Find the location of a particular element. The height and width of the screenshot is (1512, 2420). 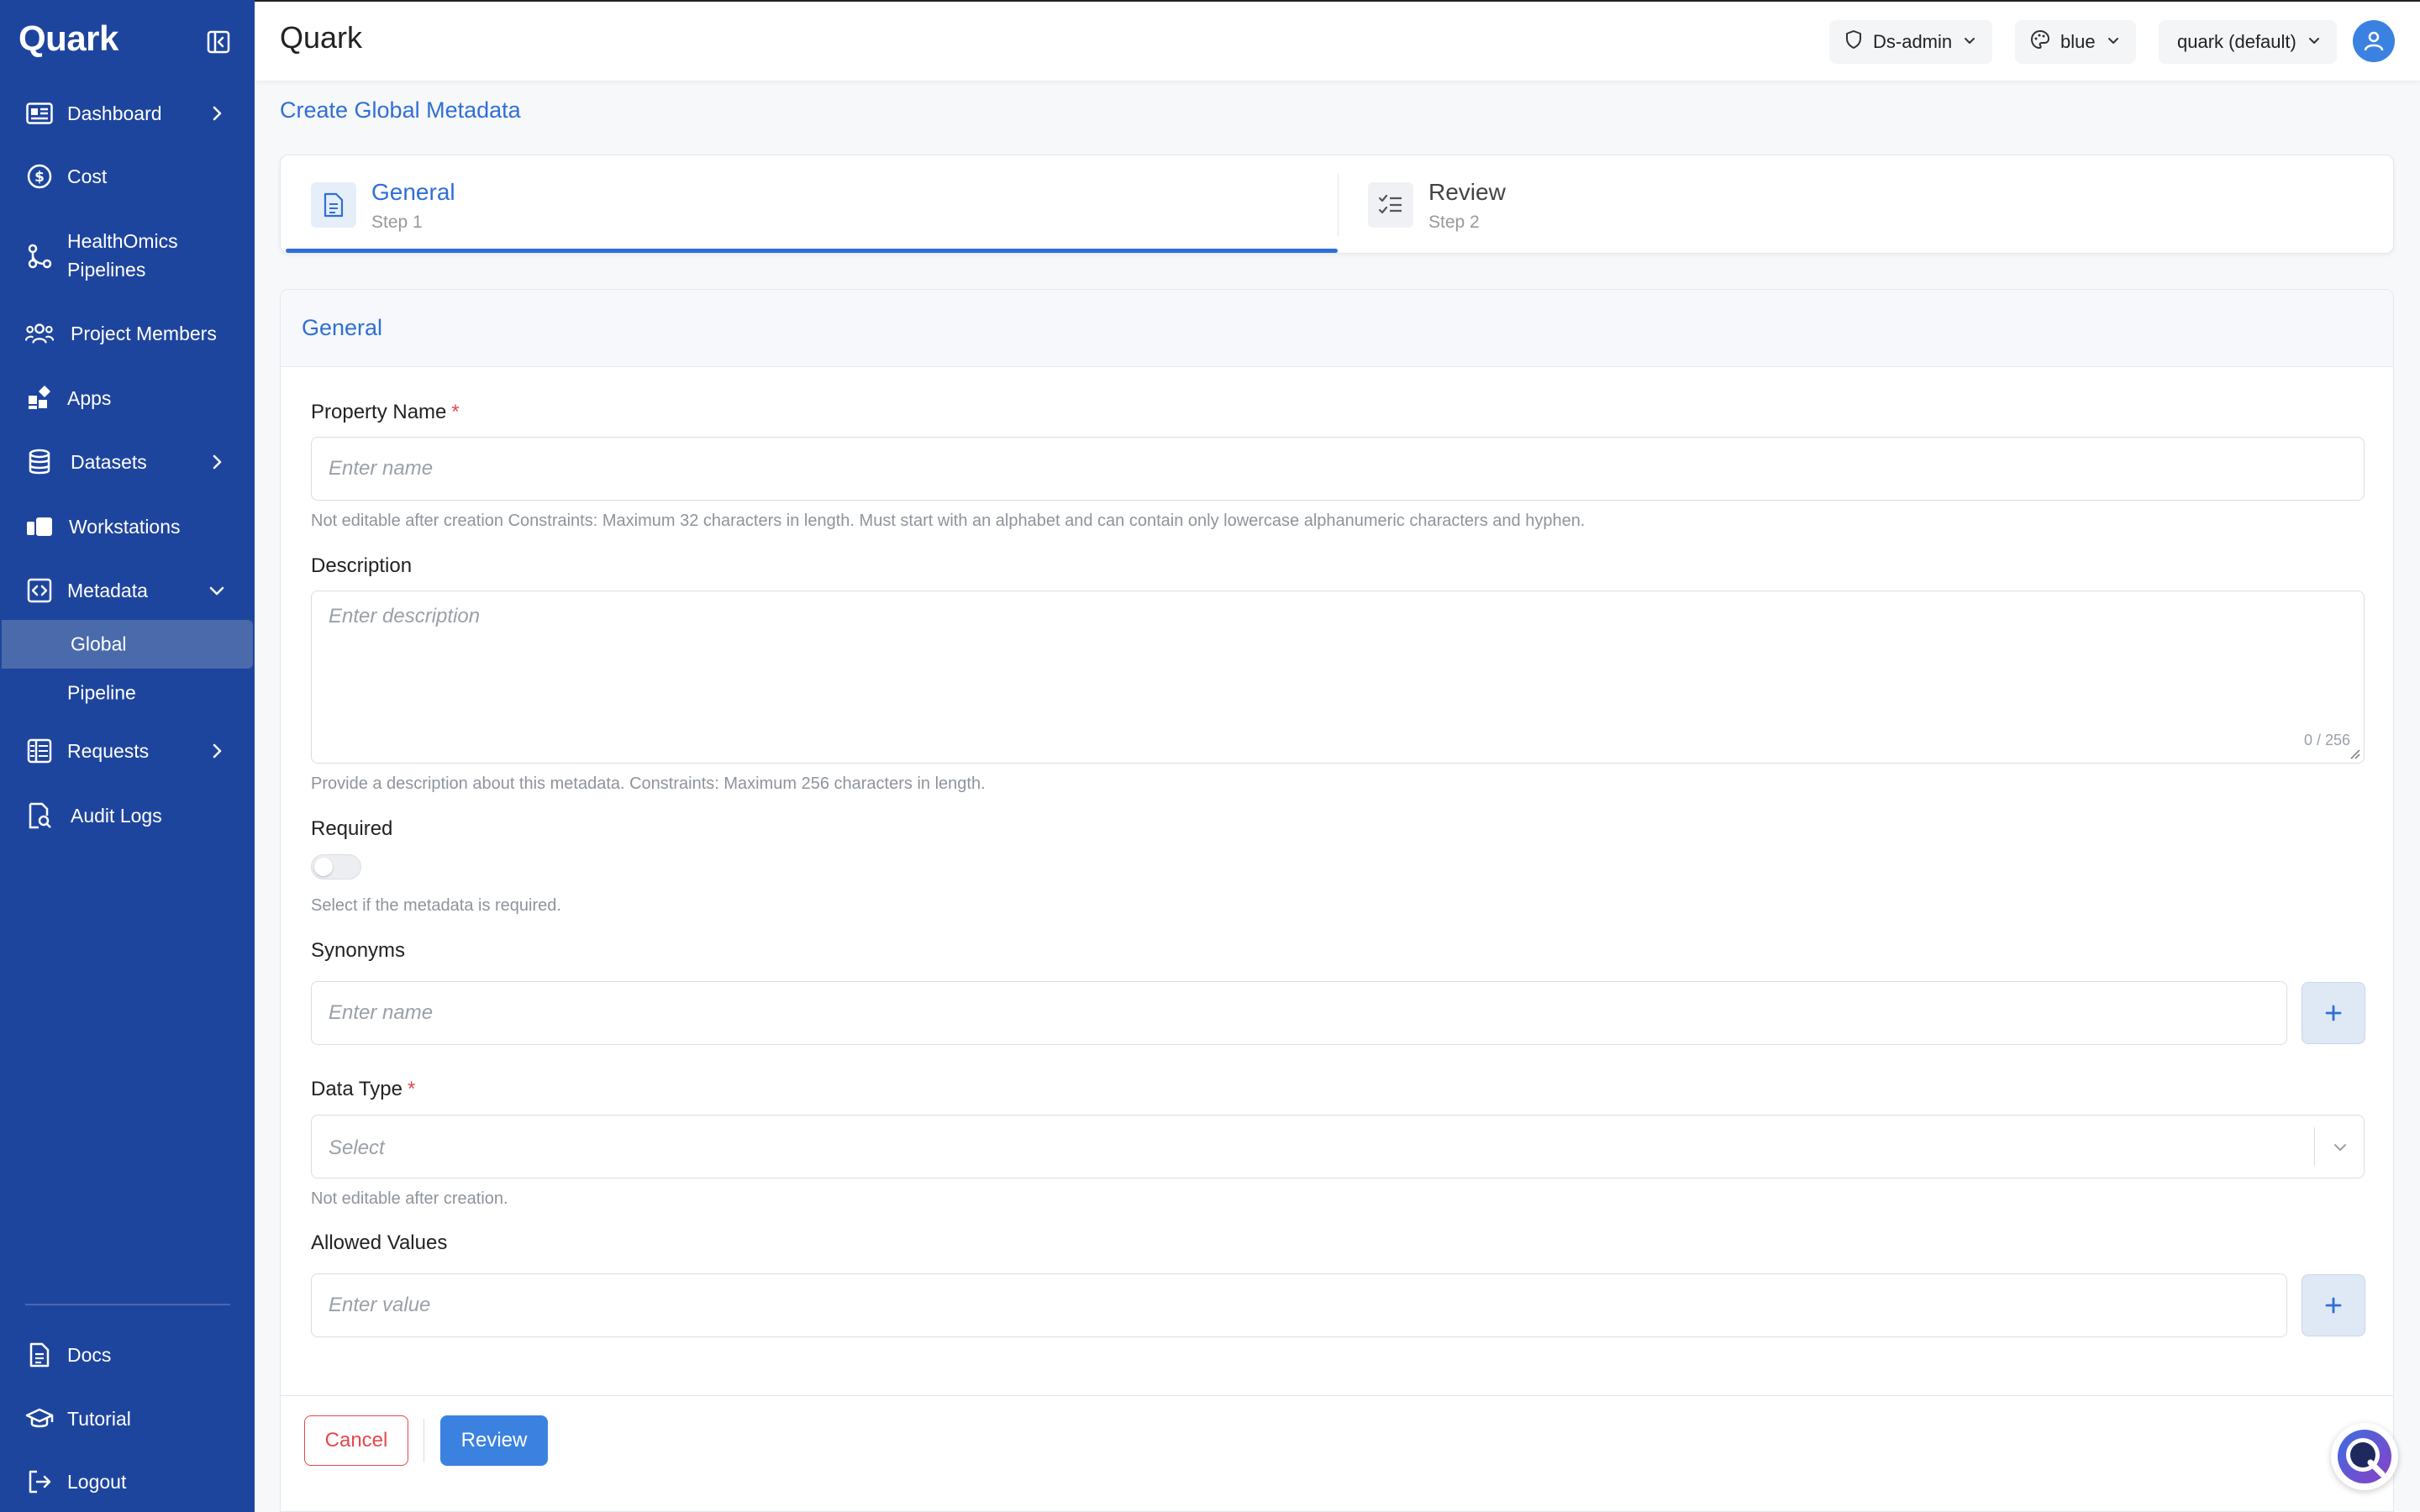

allowed-values-input is located at coordinates (1299, 1305).